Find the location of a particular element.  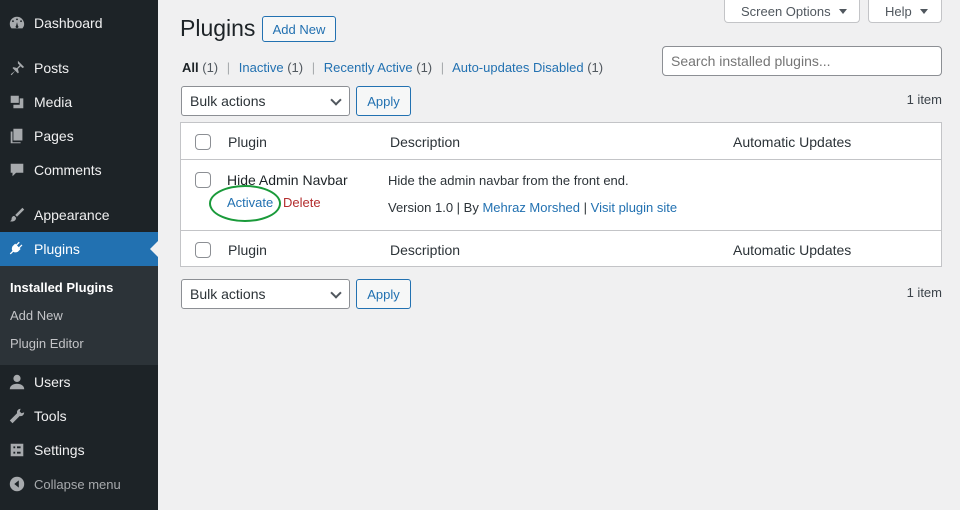

filter-all: All is located at coordinates (190, 67).